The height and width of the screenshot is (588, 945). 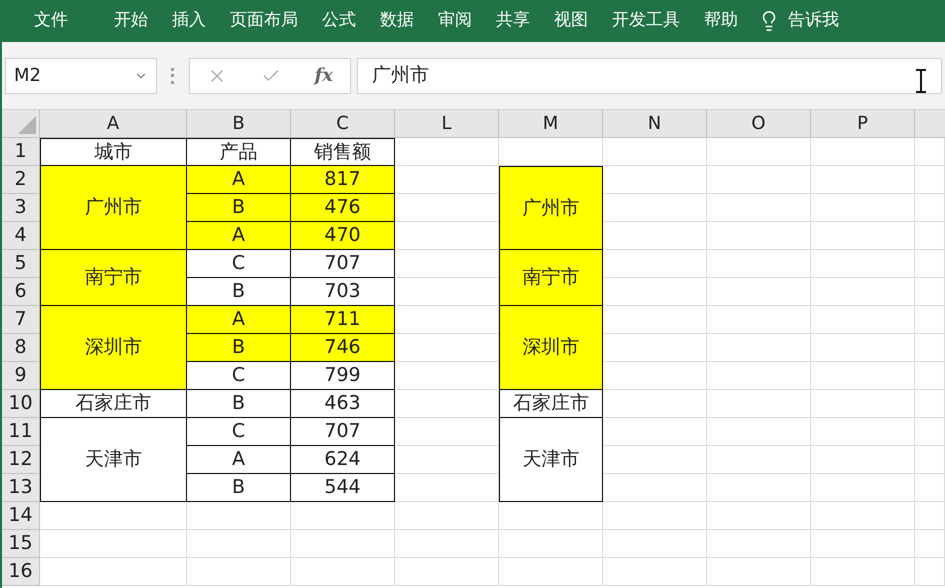 I want to click on amount-cell: 544, so click(x=343, y=488).